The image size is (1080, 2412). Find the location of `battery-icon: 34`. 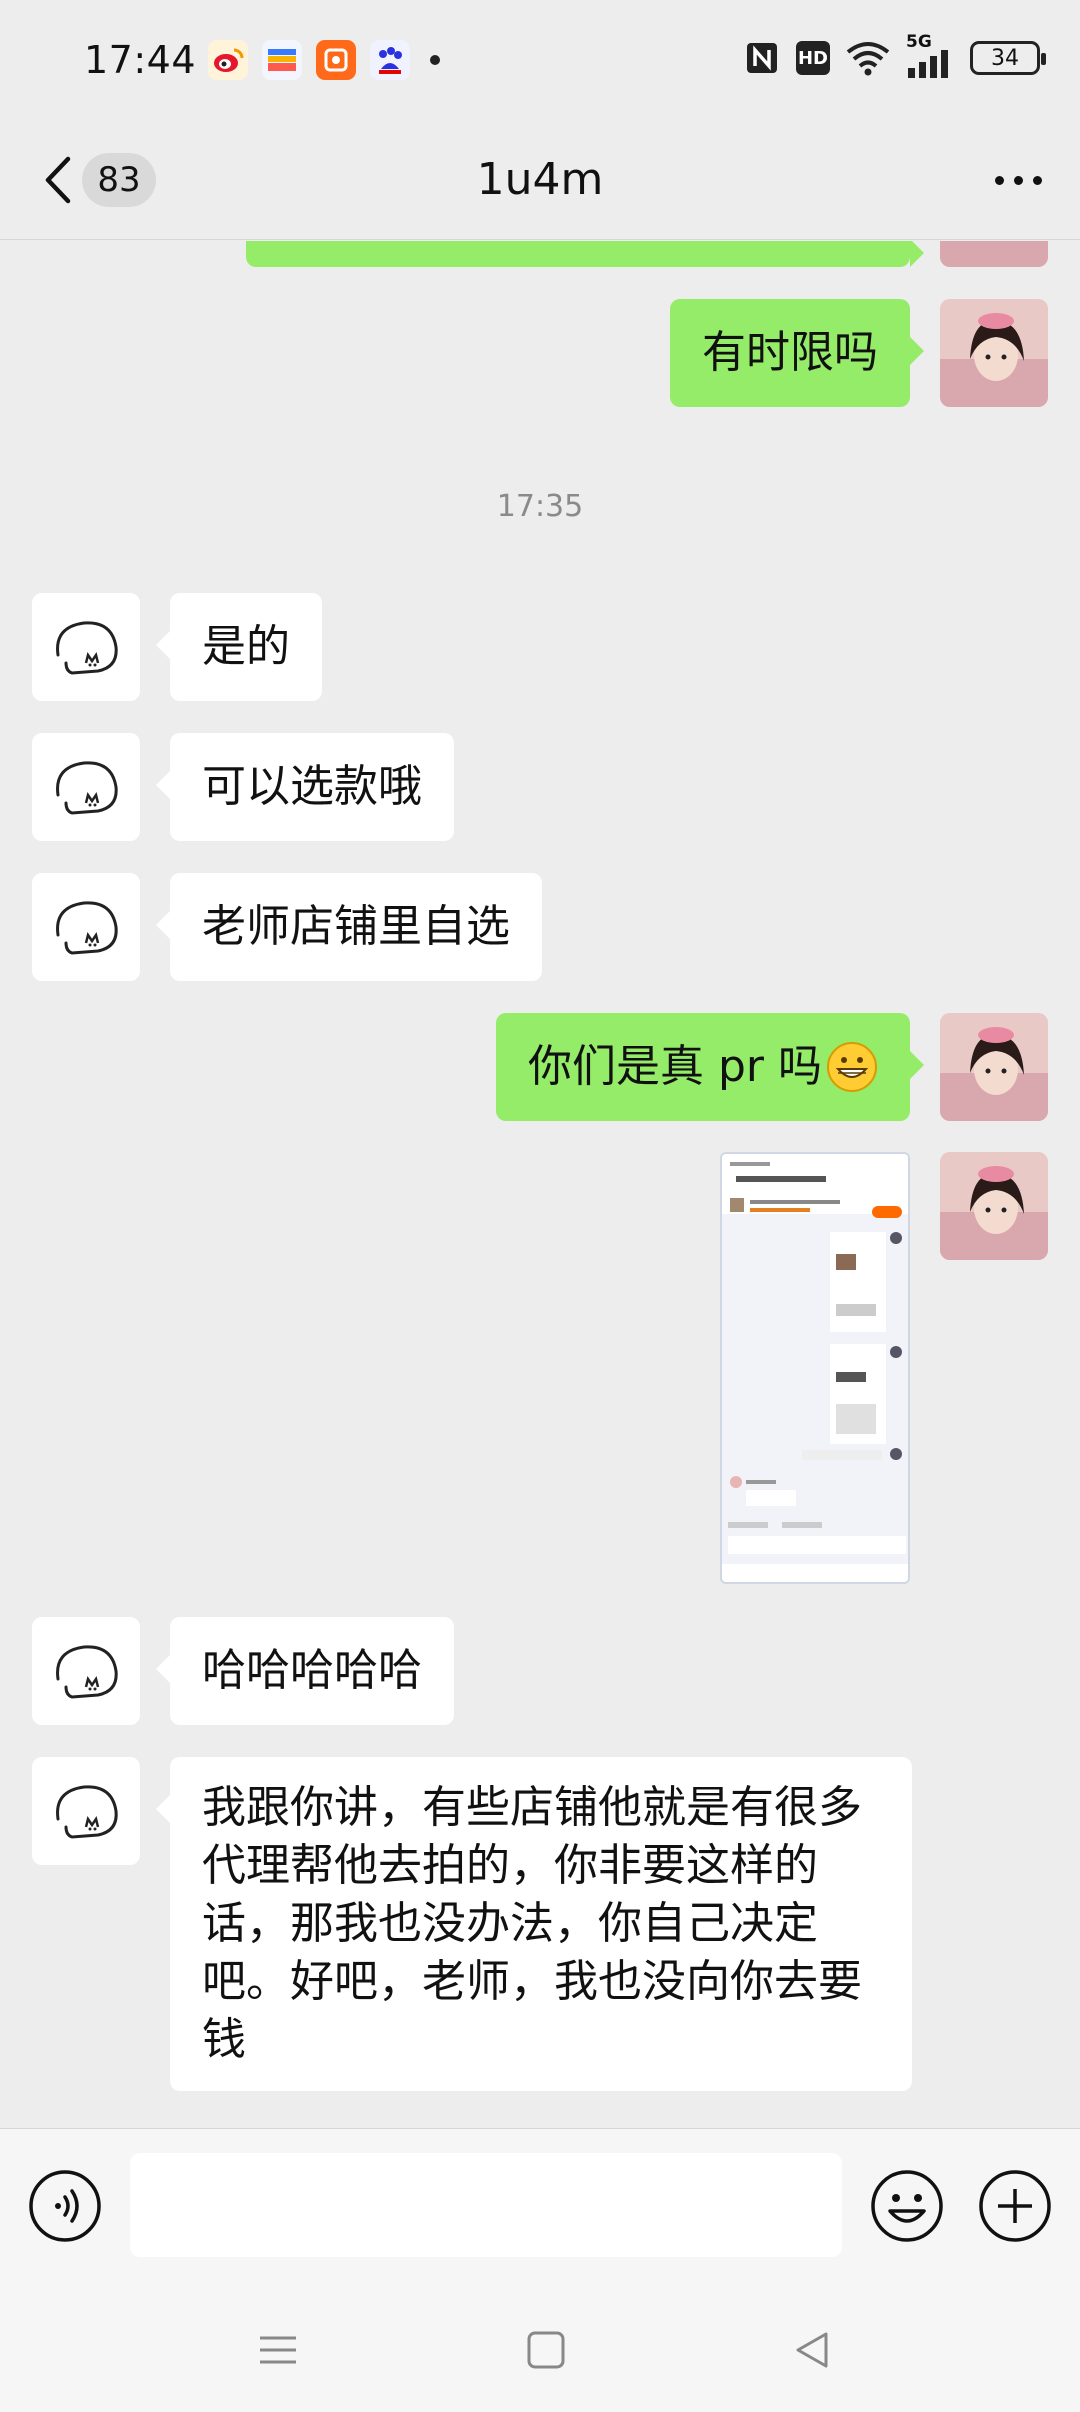

battery-icon: 34 is located at coordinates (1008, 58).